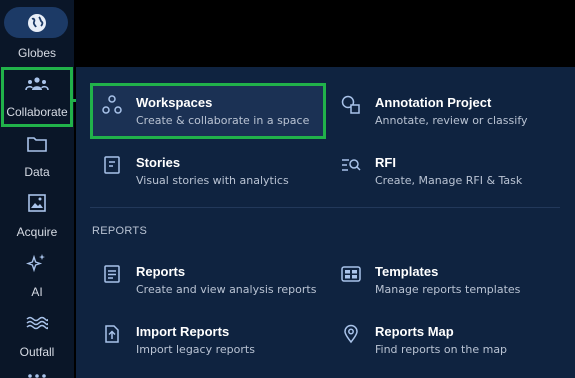 Image resolution: width=575 pixels, height=378 pixels. I want to click on menu-item-title: Reports, so click(161, 271).